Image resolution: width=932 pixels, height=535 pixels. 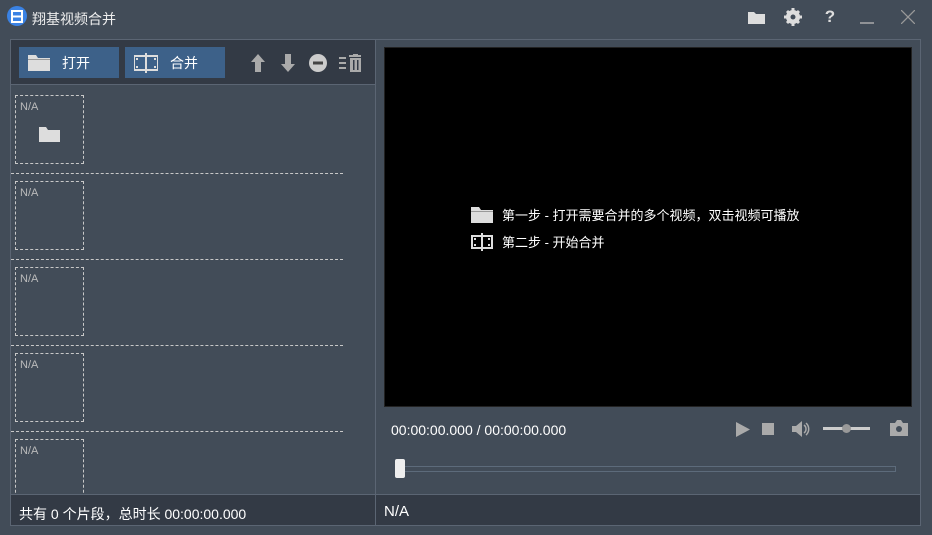 I want to click on volume-icon, so click(x=801, y=430).